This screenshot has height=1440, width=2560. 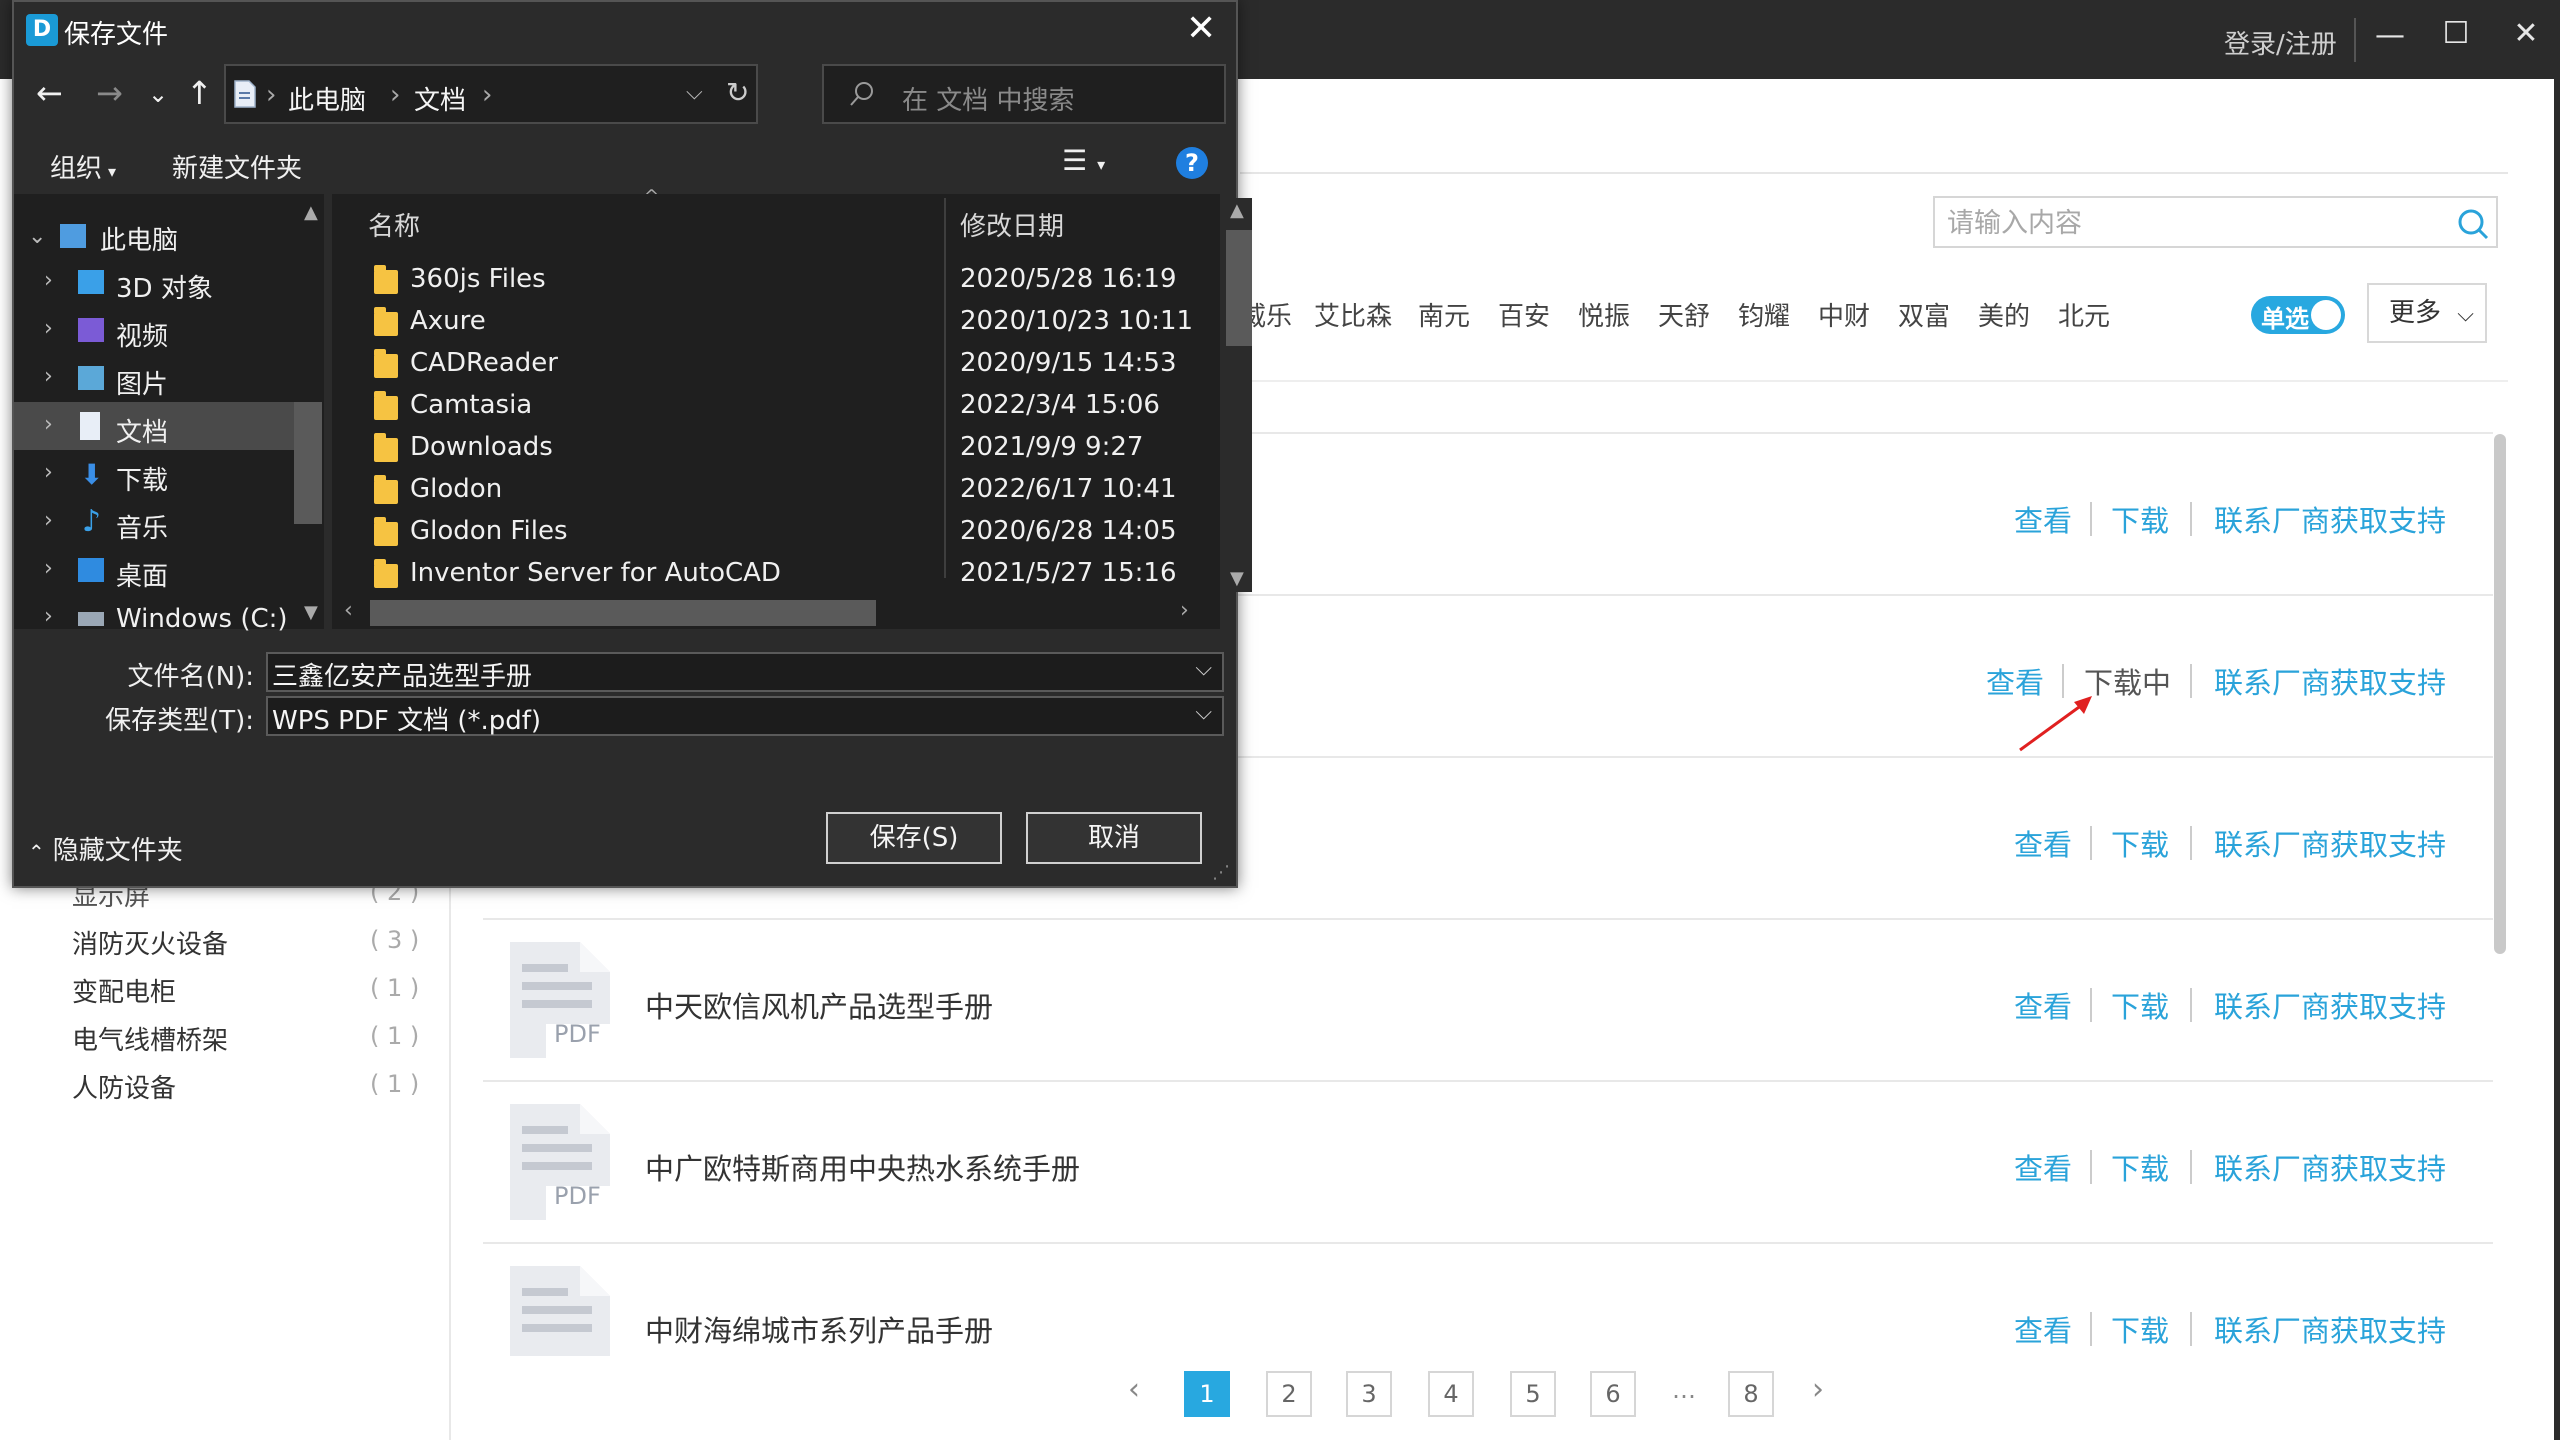 I want to click on save-button: 保存(S), so click(x=914, y=838).